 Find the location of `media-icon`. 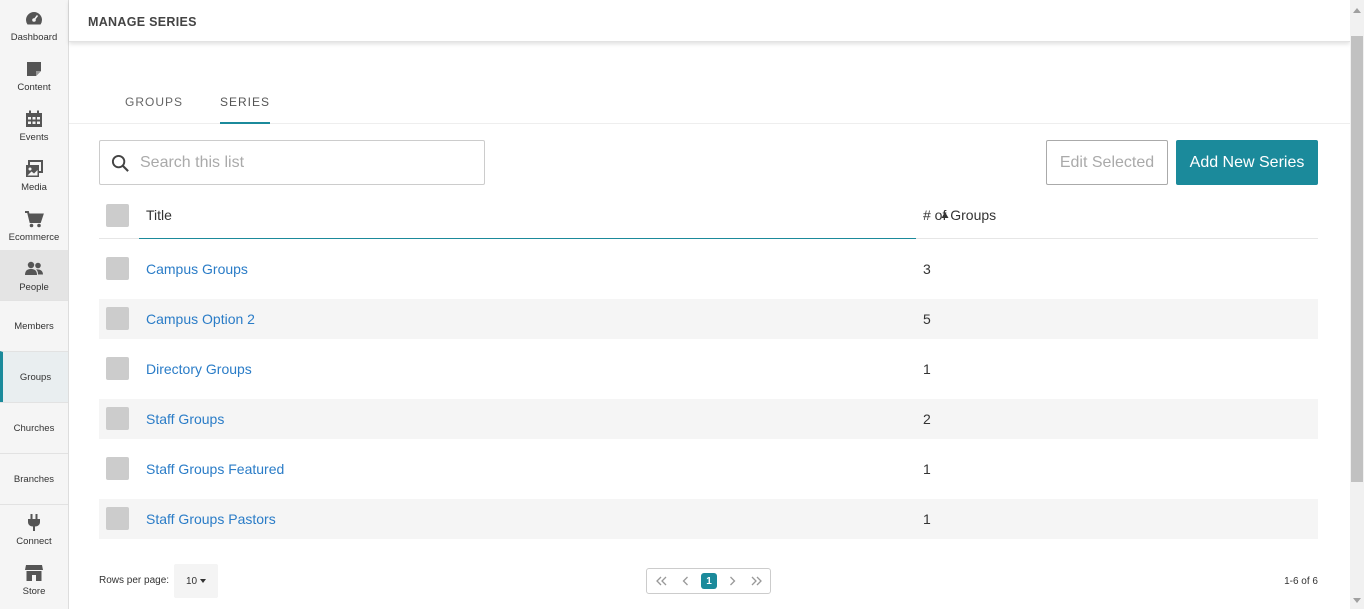

media-icon is located at coordinates (34, 168).